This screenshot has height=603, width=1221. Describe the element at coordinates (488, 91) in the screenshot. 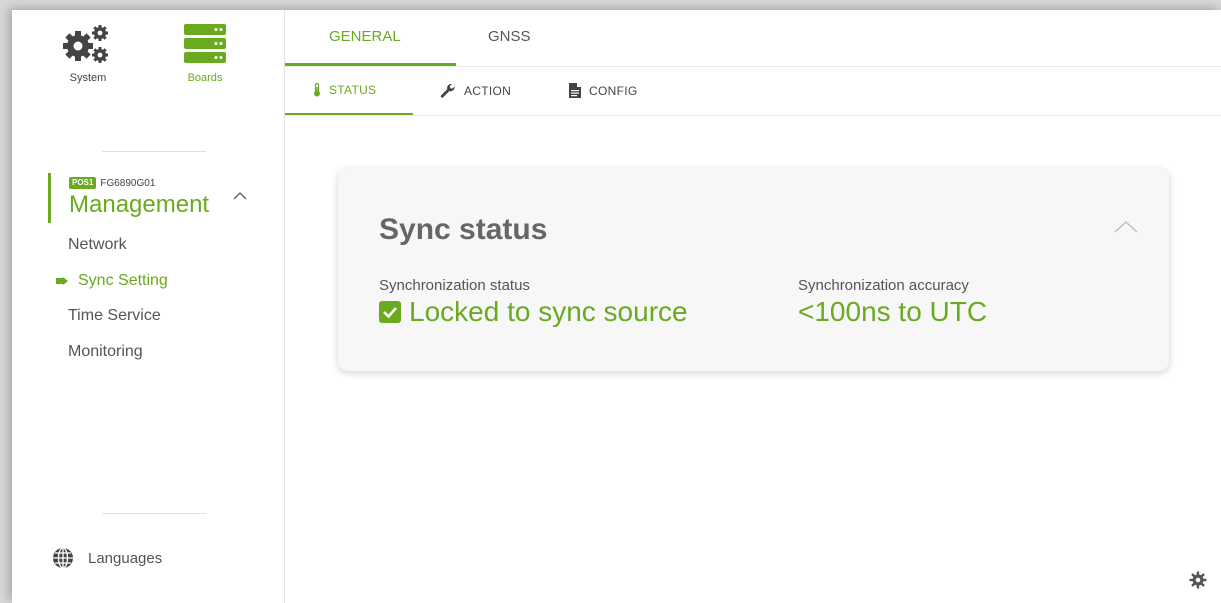

I see `tab-label: ACTION` at that location.